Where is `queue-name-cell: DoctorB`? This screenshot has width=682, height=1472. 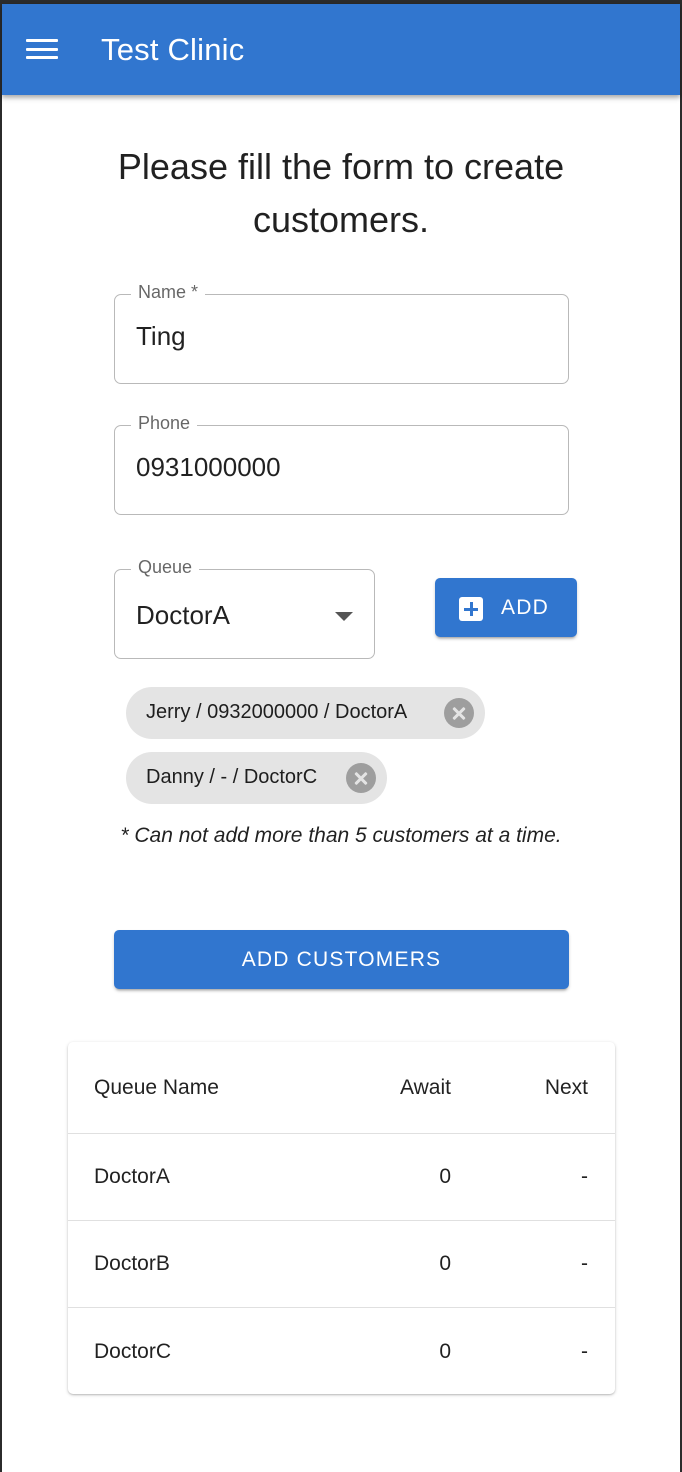 queue-name-cell: DoctorB is located at coordinates (132, 1263).